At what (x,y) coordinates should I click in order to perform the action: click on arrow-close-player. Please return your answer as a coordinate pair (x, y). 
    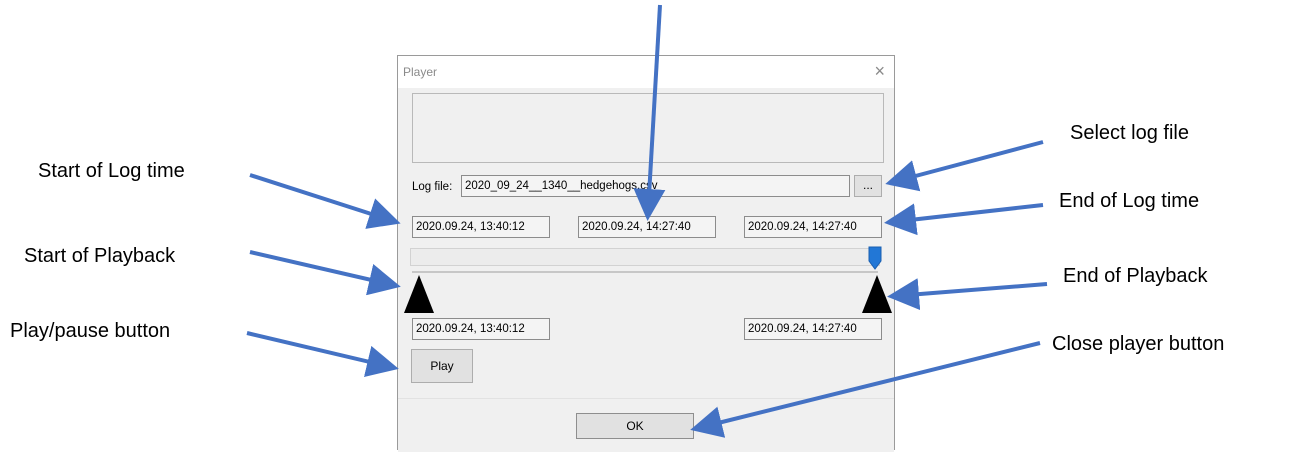
    Looking at the image, I should click on (865, 389).